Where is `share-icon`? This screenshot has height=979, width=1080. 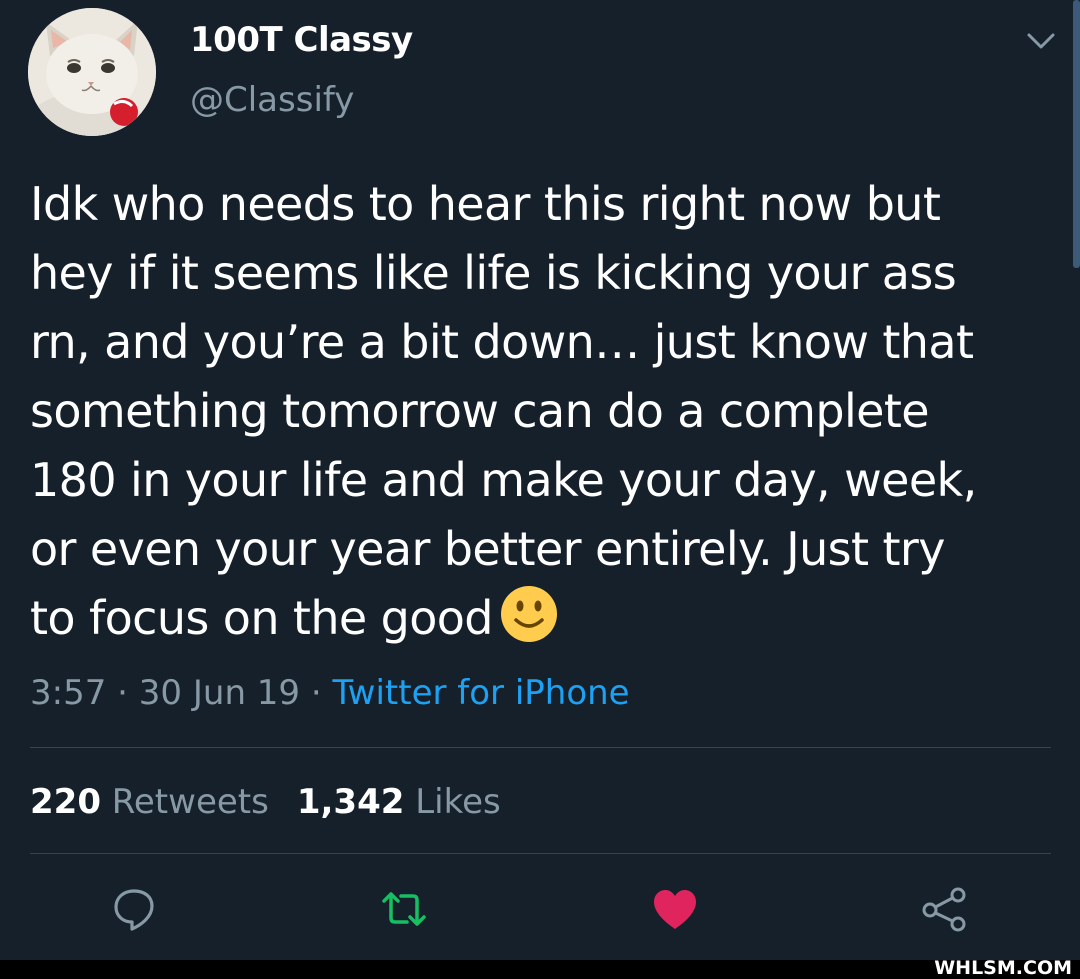 share-icon is located at coordinates (944, 909).